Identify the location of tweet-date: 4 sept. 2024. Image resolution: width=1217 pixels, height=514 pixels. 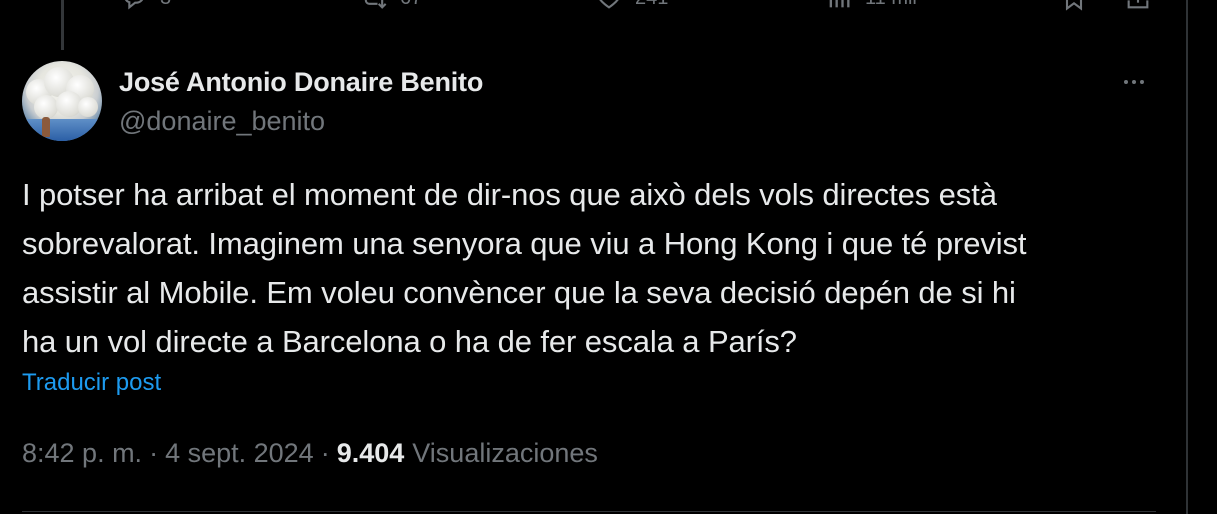
(239, 453).